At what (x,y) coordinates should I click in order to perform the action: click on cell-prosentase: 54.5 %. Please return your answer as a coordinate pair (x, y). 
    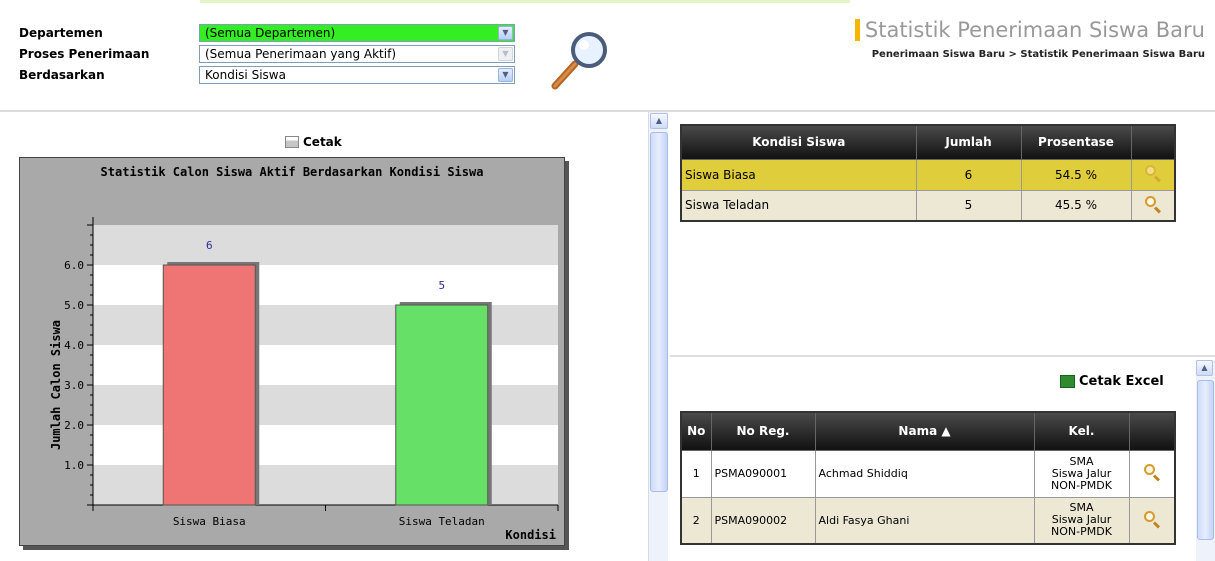
    Looking at the image, I should click on (1076, 174).